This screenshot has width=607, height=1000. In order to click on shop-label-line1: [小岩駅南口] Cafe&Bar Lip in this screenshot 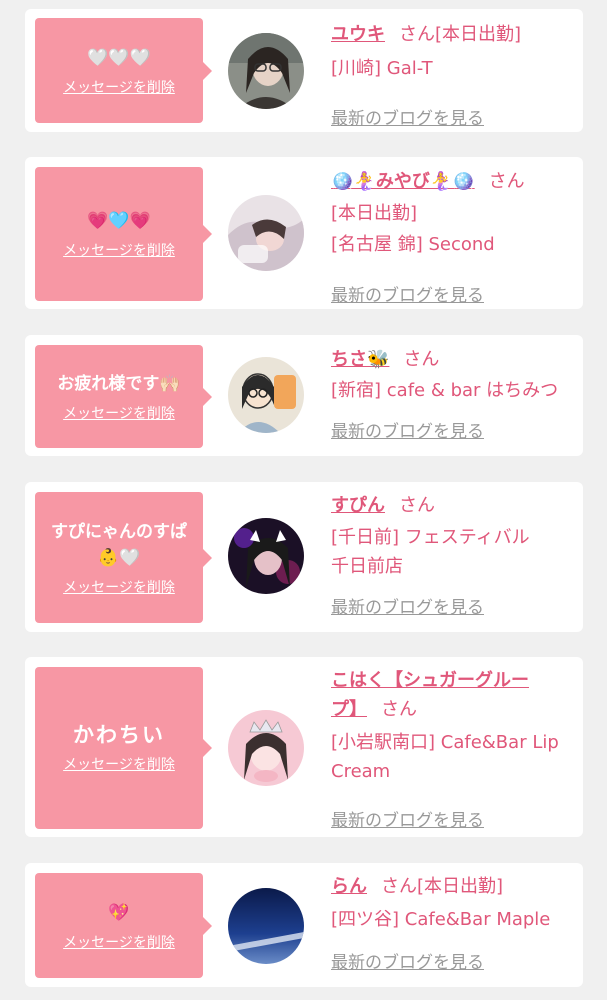, I will do `click(445, 742)`.